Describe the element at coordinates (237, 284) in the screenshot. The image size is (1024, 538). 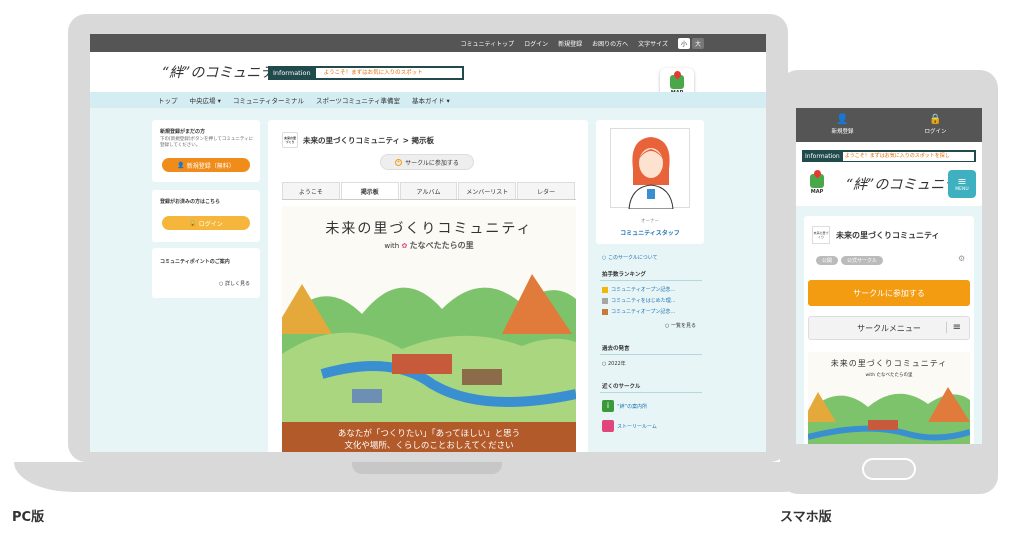
I see `points-link-label: 詳しく見る` at that location.